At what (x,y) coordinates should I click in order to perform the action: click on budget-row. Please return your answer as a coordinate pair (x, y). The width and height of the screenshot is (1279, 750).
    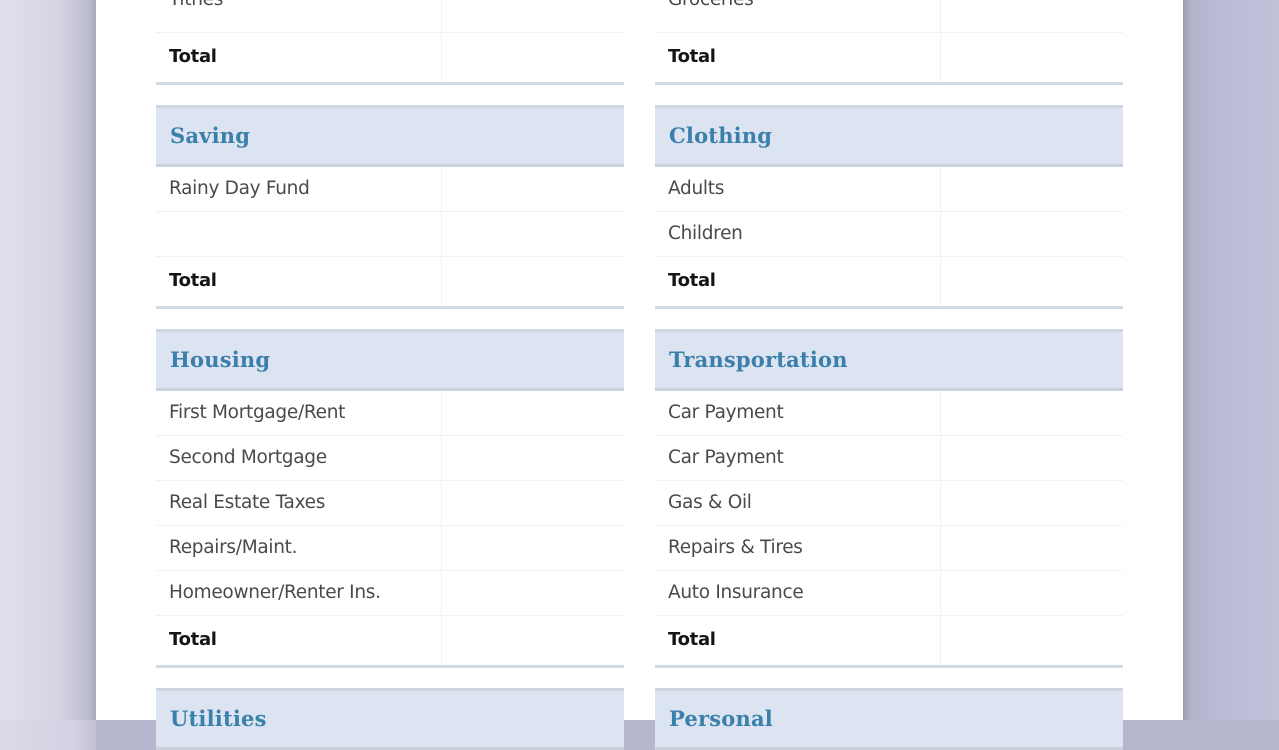
    Looking at the image, I should click on (390, 234).